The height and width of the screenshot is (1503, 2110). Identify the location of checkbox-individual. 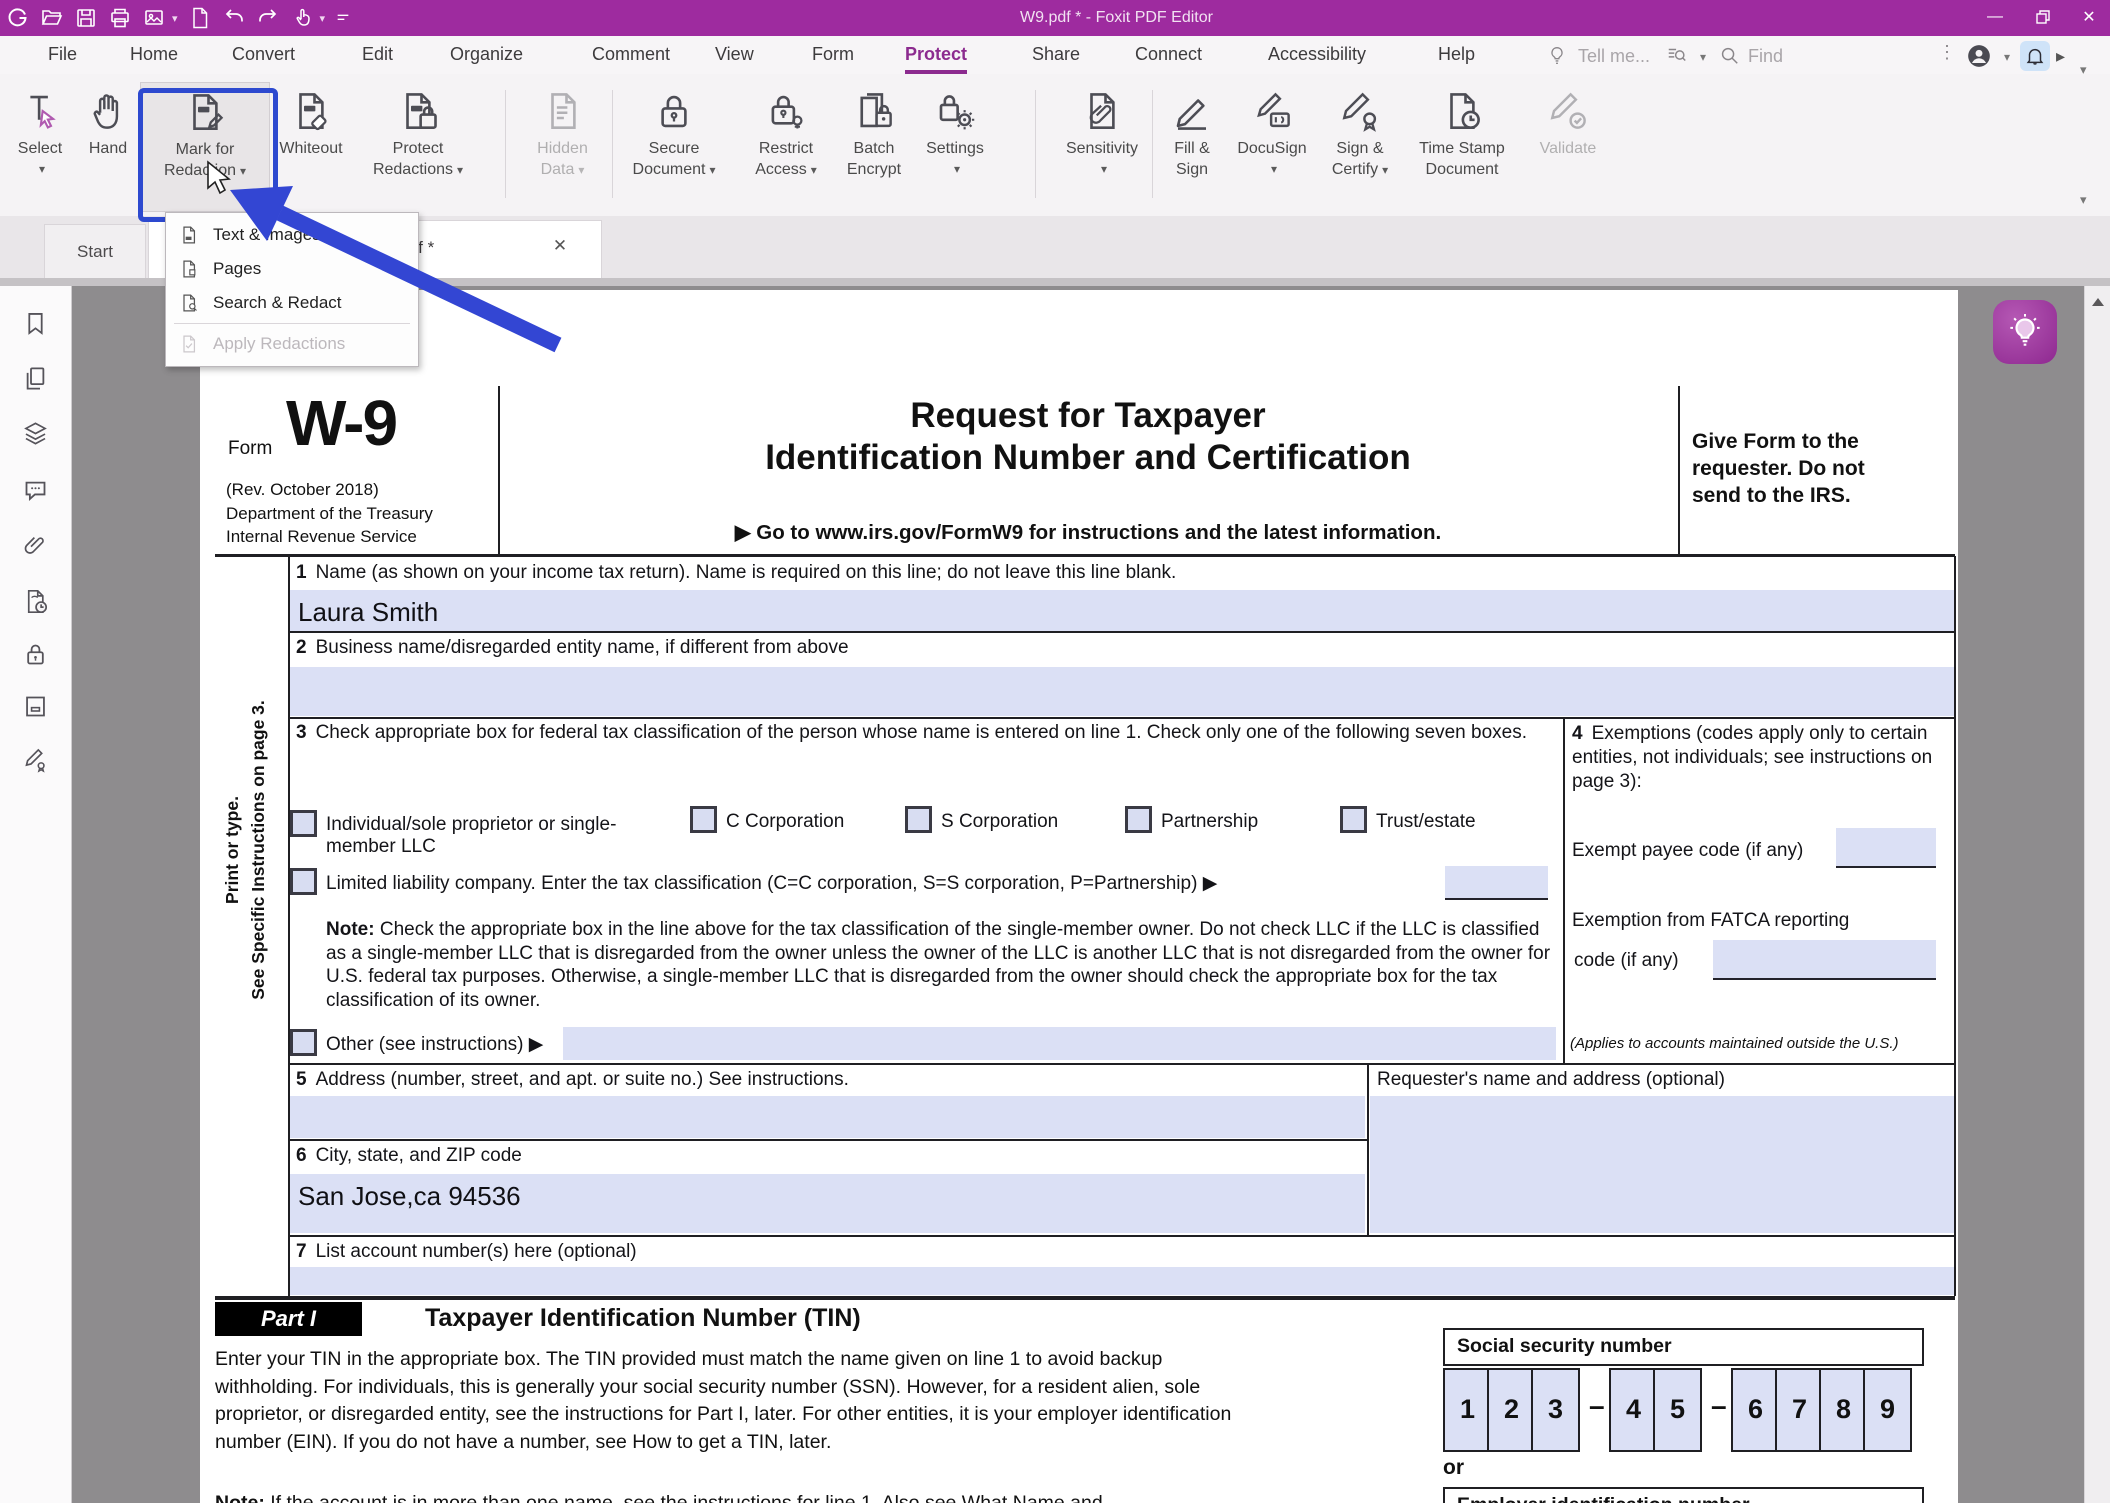
(303, 823).